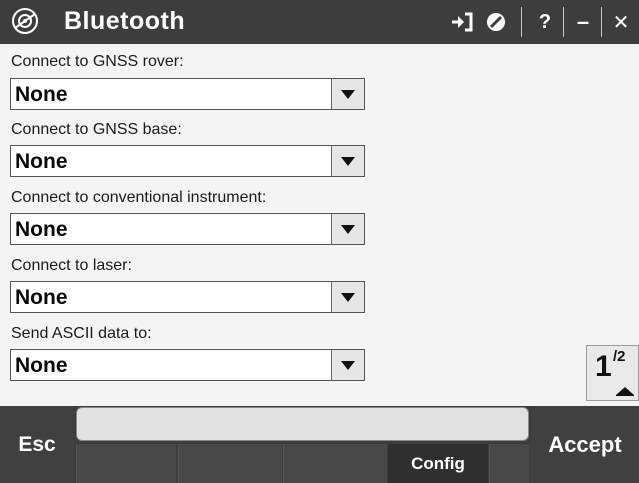 The height and width of the screenshot is (483, 639). What do you see at coordinates (496, 22) in the screenshot?
I see `no-entry-icon` at bounding box center [496, 22].